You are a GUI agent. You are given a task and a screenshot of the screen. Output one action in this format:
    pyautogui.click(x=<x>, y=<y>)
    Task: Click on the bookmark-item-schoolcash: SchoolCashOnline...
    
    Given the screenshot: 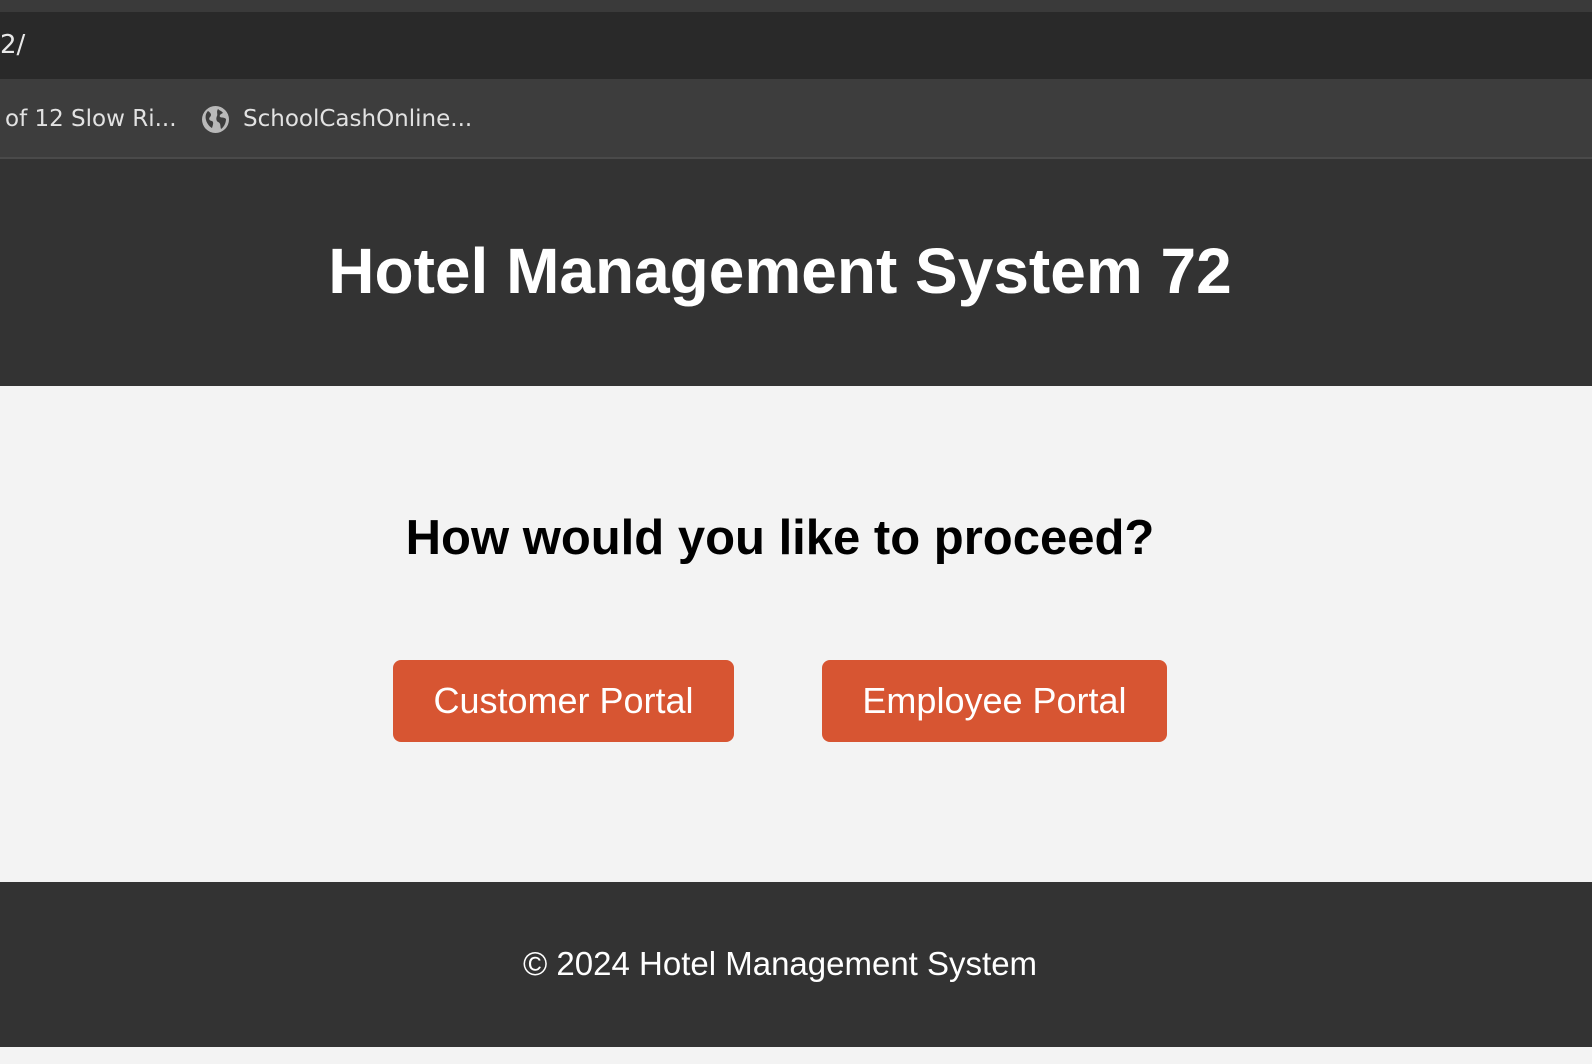 What is the action you would take?
    pyautogui.click(x=336, y=119)
    